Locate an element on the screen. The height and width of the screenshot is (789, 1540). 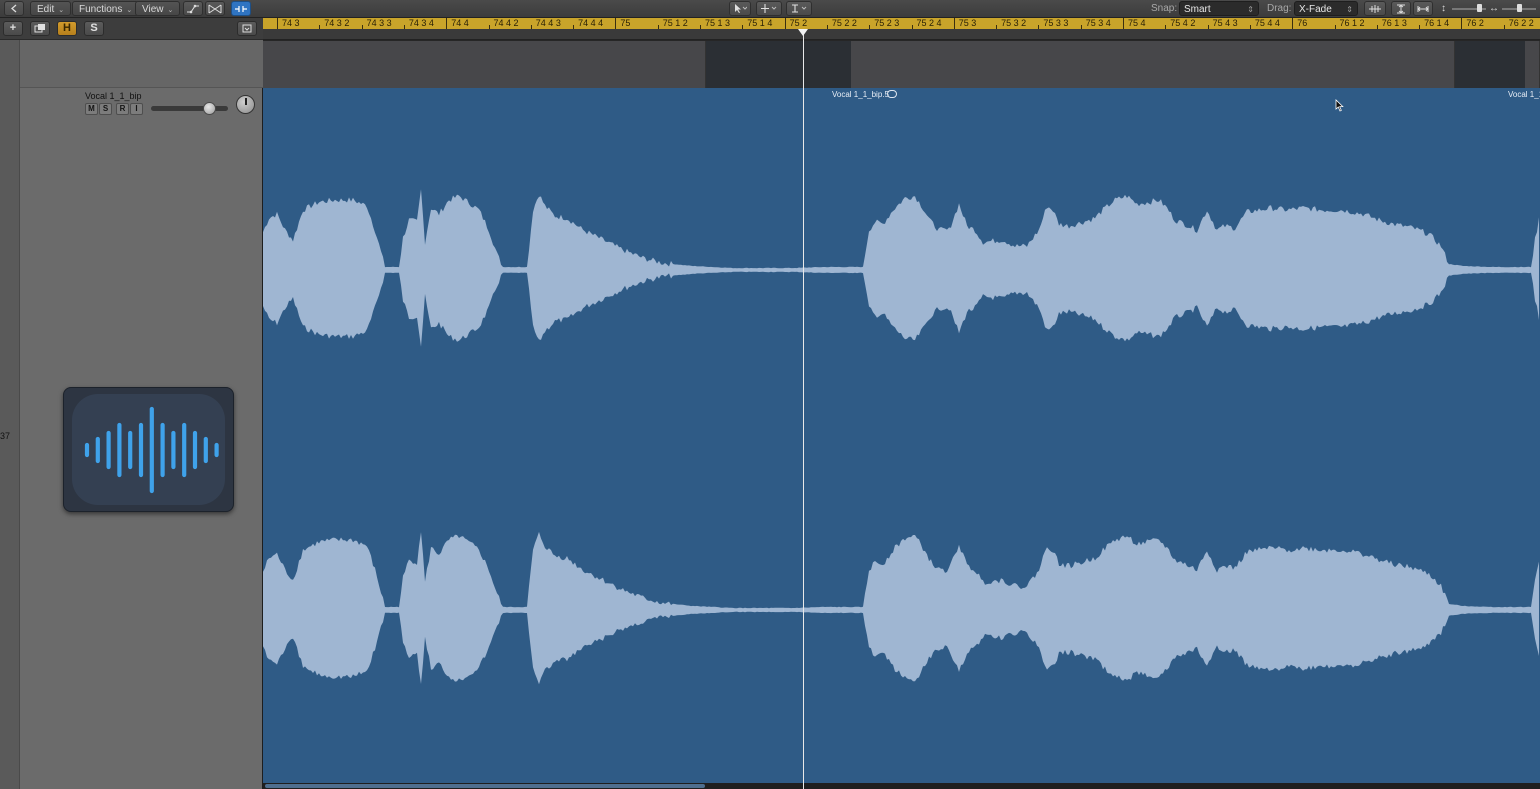
secondary-tool-button is located at coordinates (769, 8).